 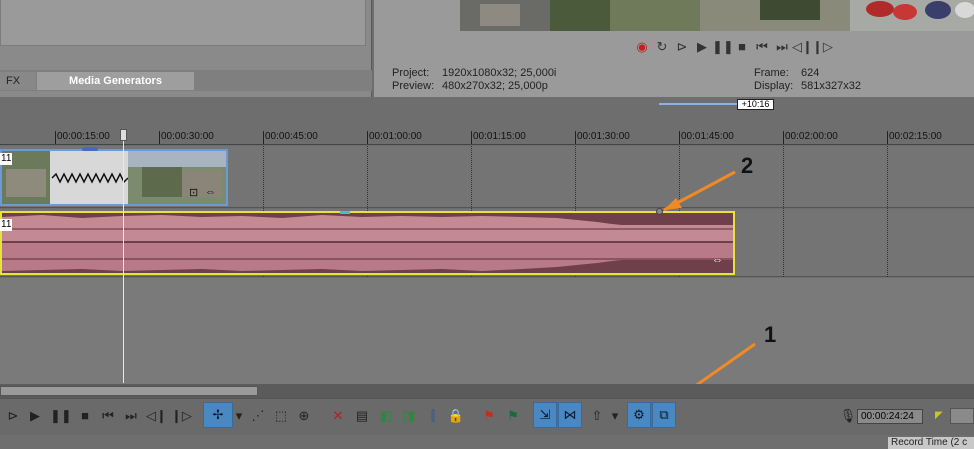 What do you see at coordinates (709, 290) in the screenshot?
I see `annotation-arrows` at bounding box center [709, 290].